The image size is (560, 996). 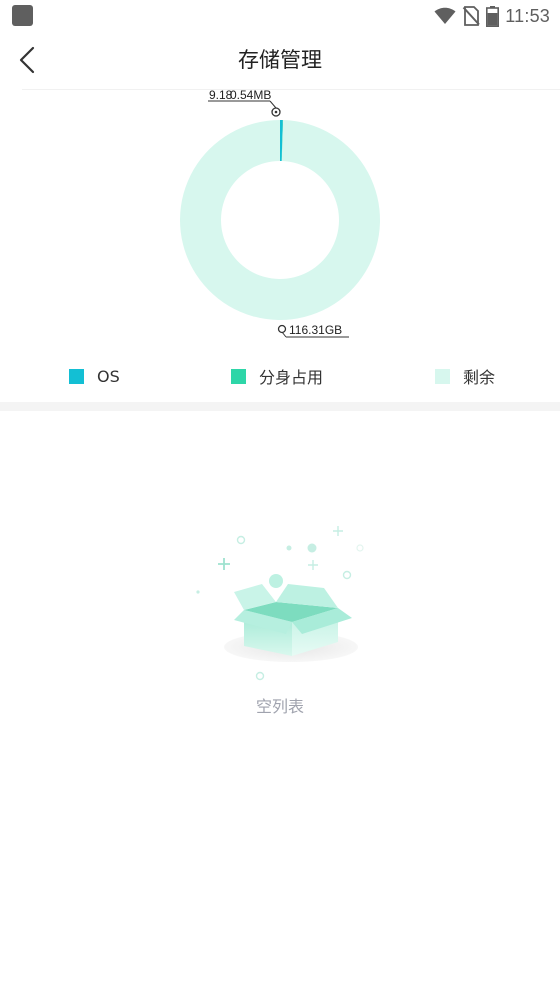 I want to click on page-title: 存储管理, so click(x=280, y=60).